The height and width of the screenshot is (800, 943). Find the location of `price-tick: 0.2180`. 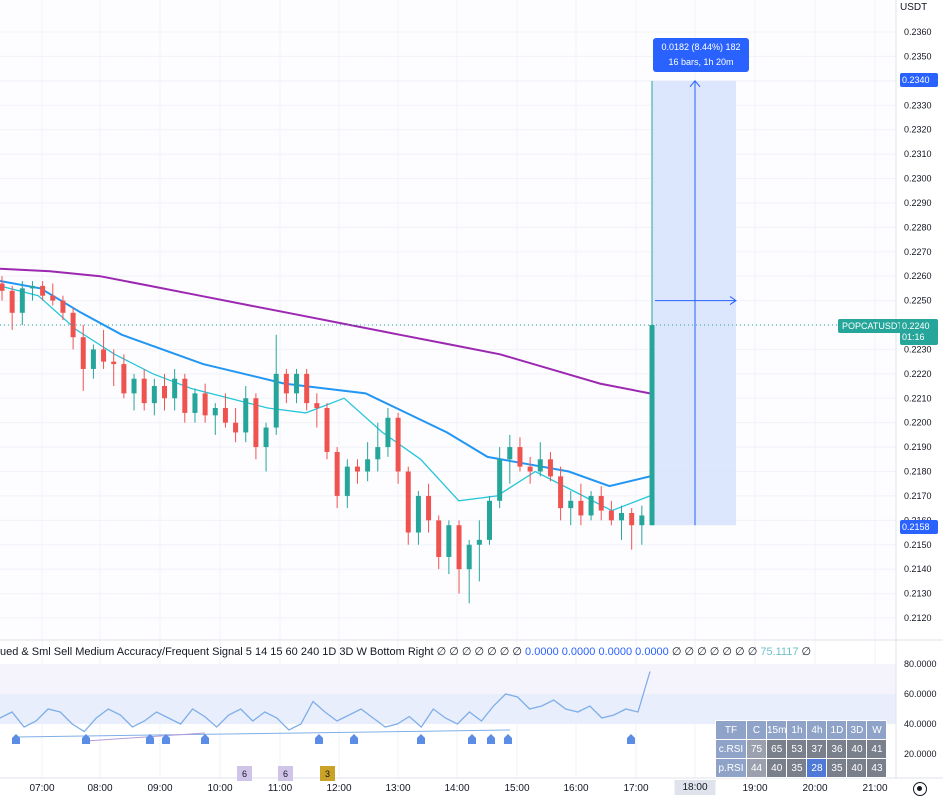

price-tick: 0.2180 is located at coordinates (918, 472).